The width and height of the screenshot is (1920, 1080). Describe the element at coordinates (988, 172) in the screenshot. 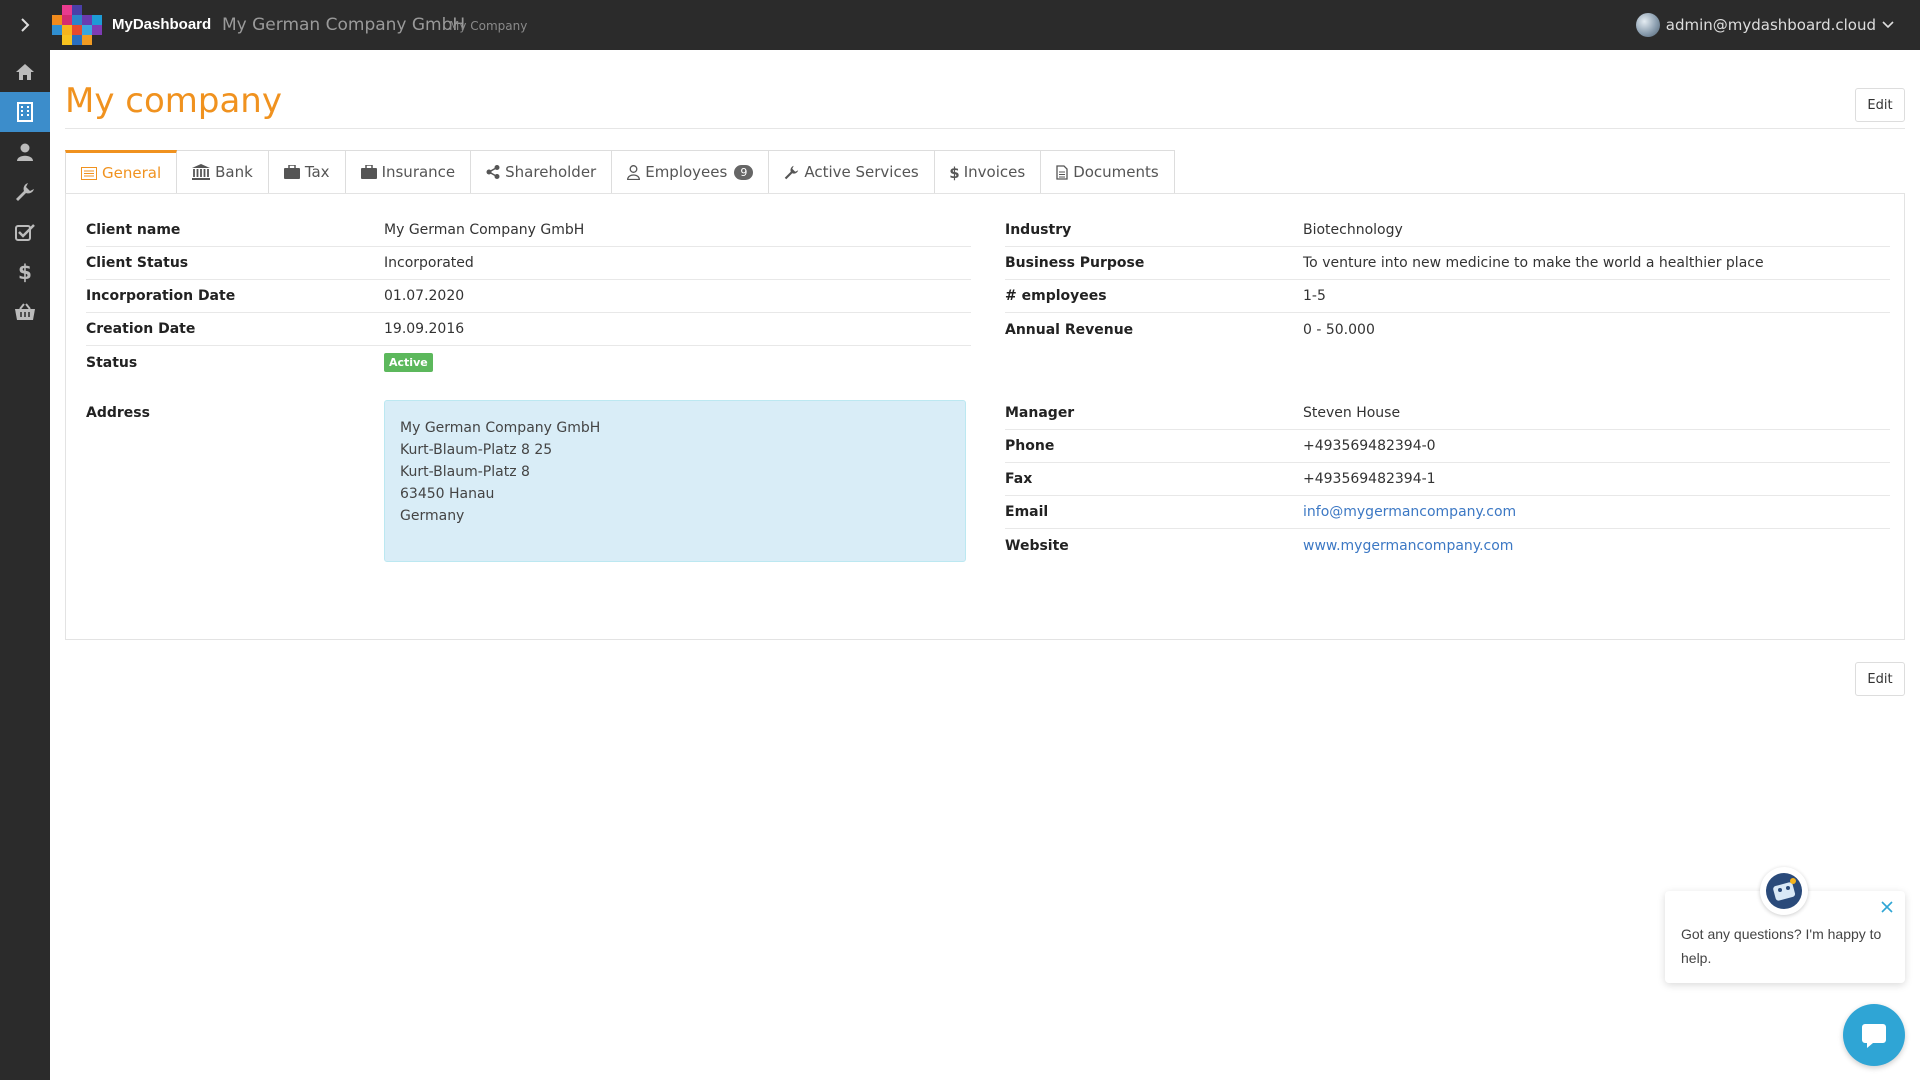

I see `tab-invoices: $ Invoices` at that location.